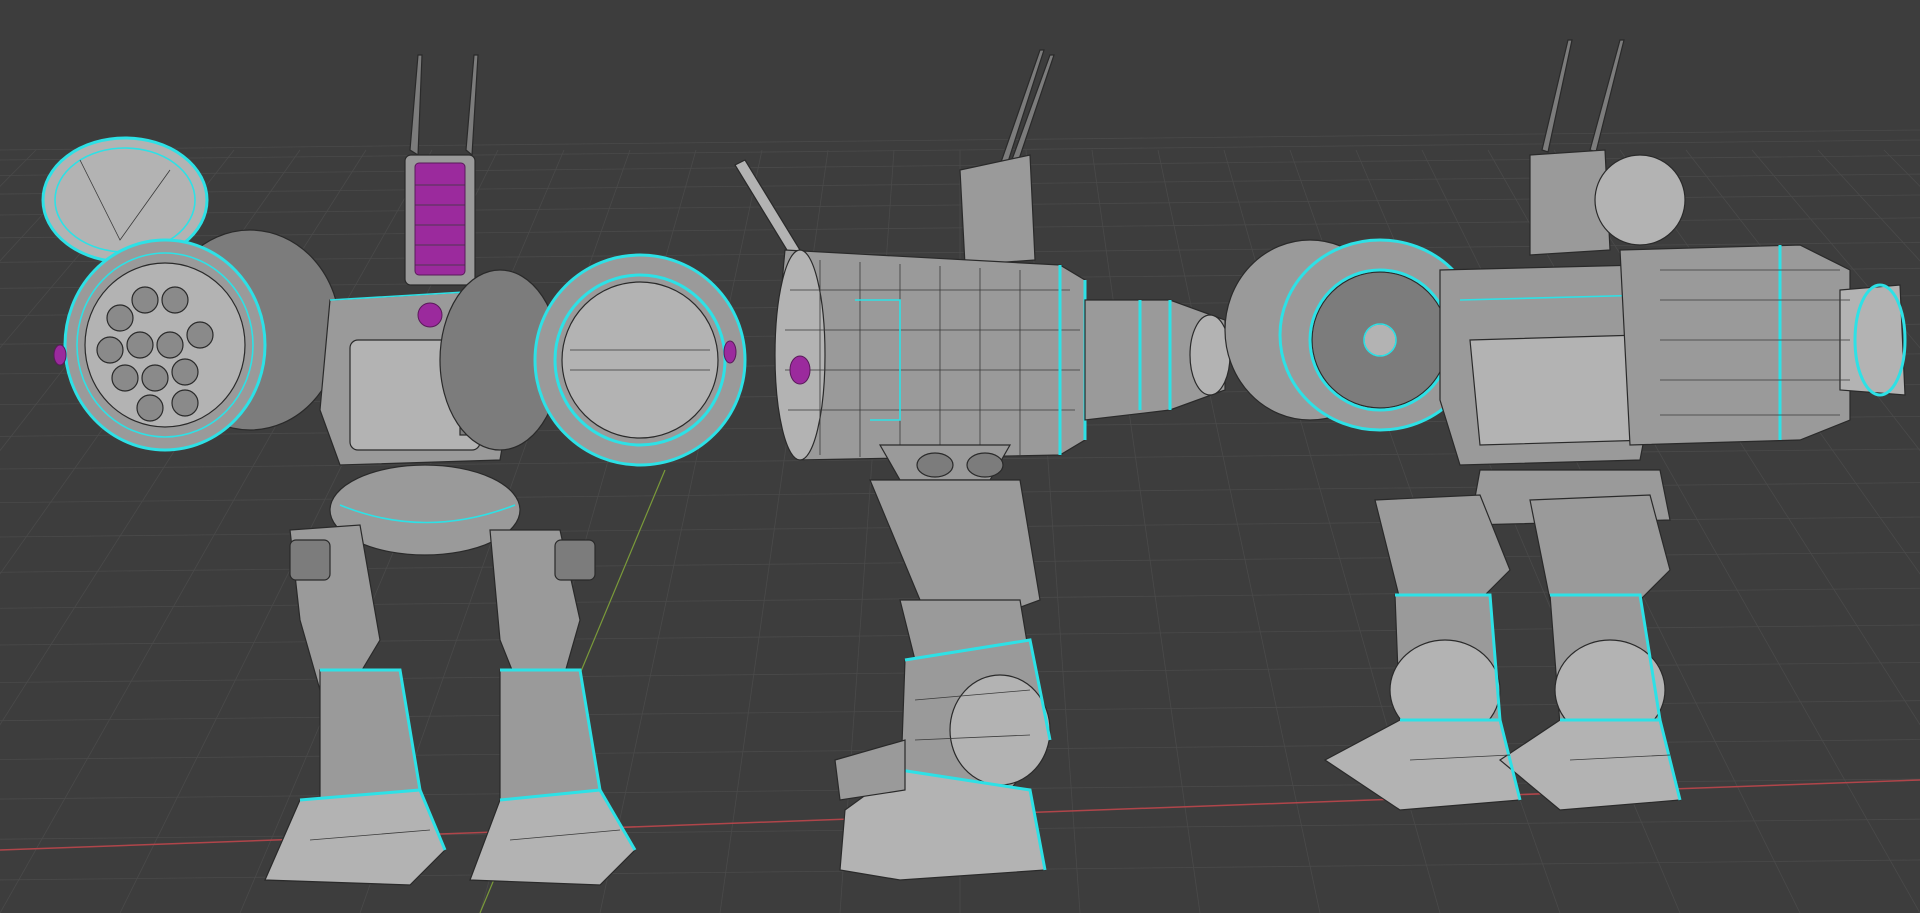 This screenshot has width=1920, height=913. What do you see at coordinates (440, 219) in the screenshot?
I see `selected-faces-head` at bounding box center [440, 219].